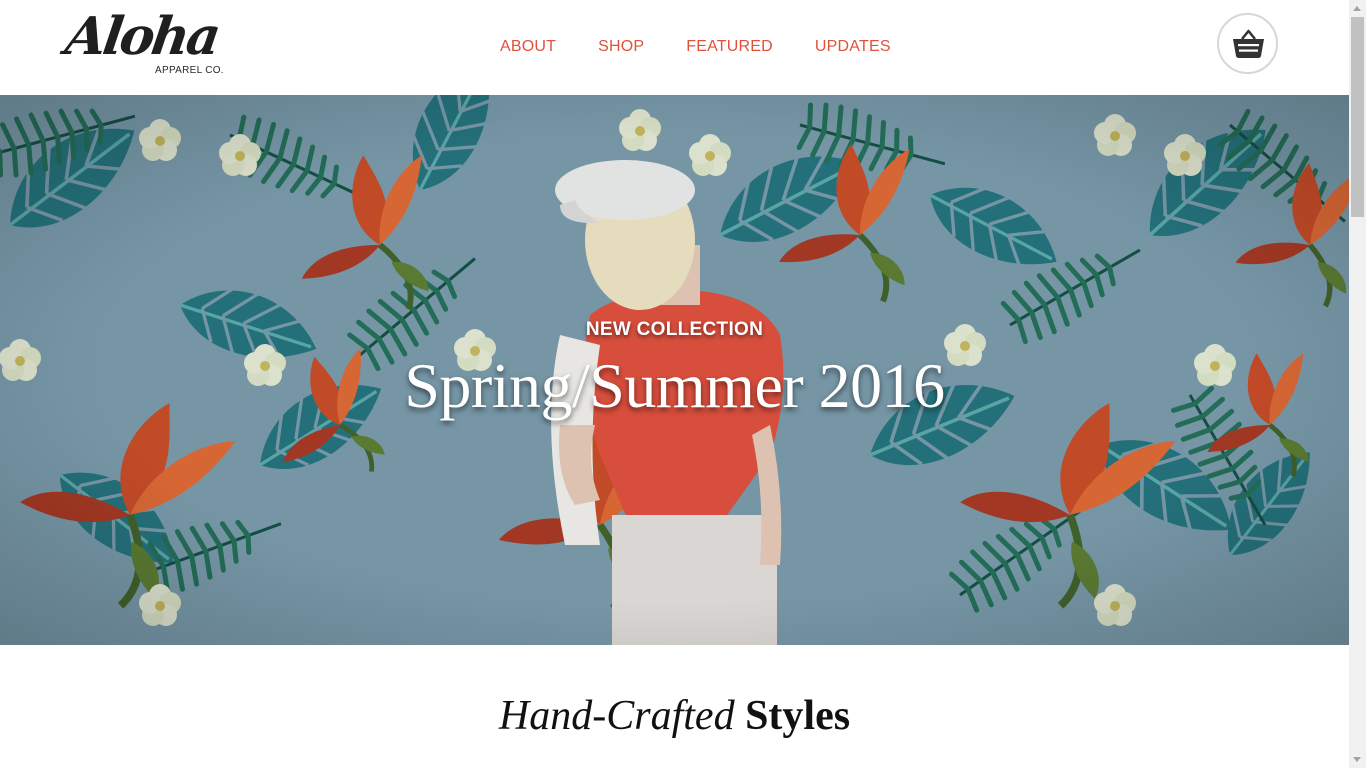  What do you see at coordinates (189, 70) in the screenshot?
I see `logo-subtitle: APPAREL CO.` at bounding box center [189, 70].